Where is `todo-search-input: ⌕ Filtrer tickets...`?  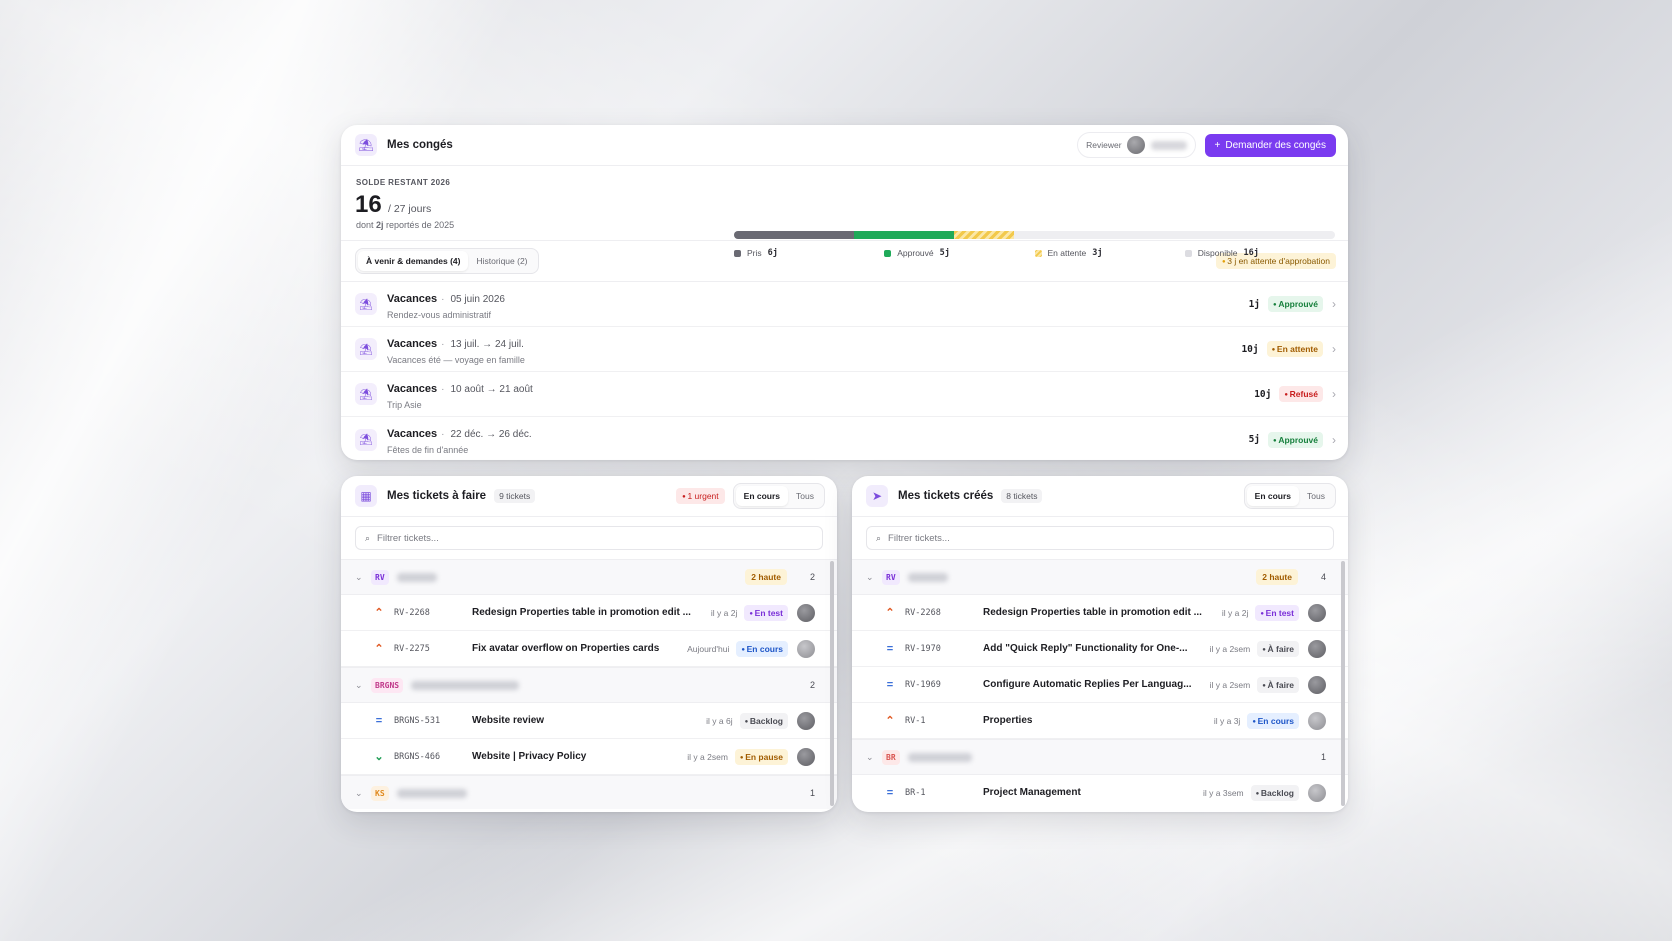
todo-search-input: ⌕ Filtrer tickets... is located at coordinates (589, 538).